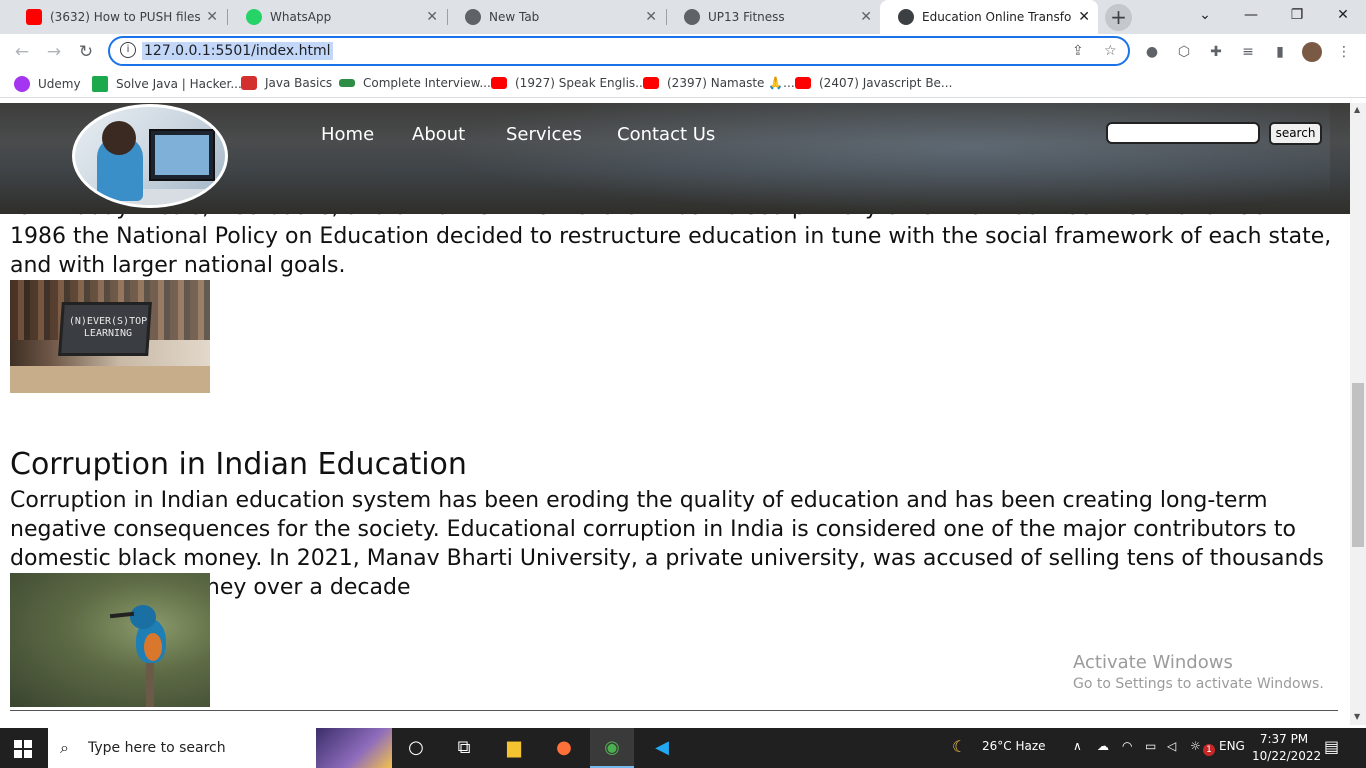 The width and height of the screenshot is (1366, 768). What do you see at coordinates (47, 84) in the screenshot?
I see `bookmark-udemy: Udemy` at bounding box center [47, 84].